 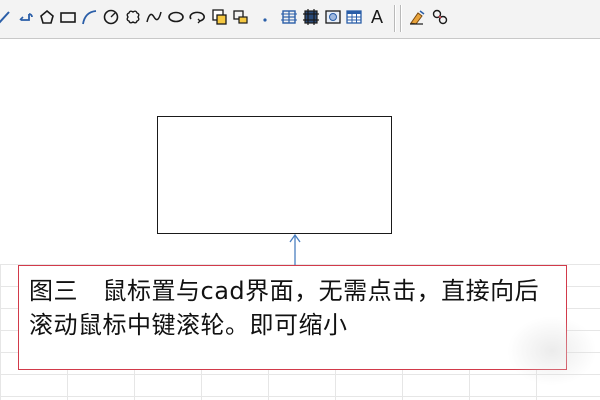 I want to click on multiline-text-icon: A, so click(x=377, y=17).